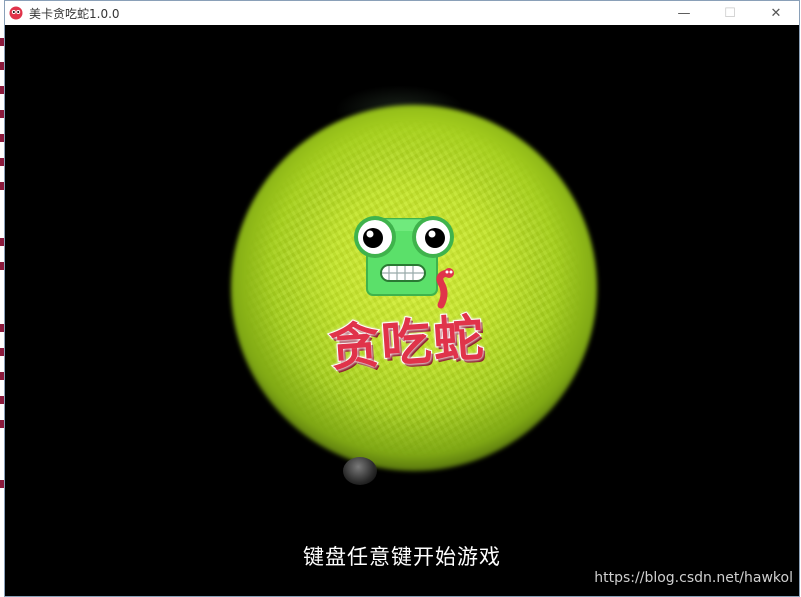  What do you see at coordinates (684, 13) in the screenshot?
I see `minimize-button: —` at bounding box center [684, 13].